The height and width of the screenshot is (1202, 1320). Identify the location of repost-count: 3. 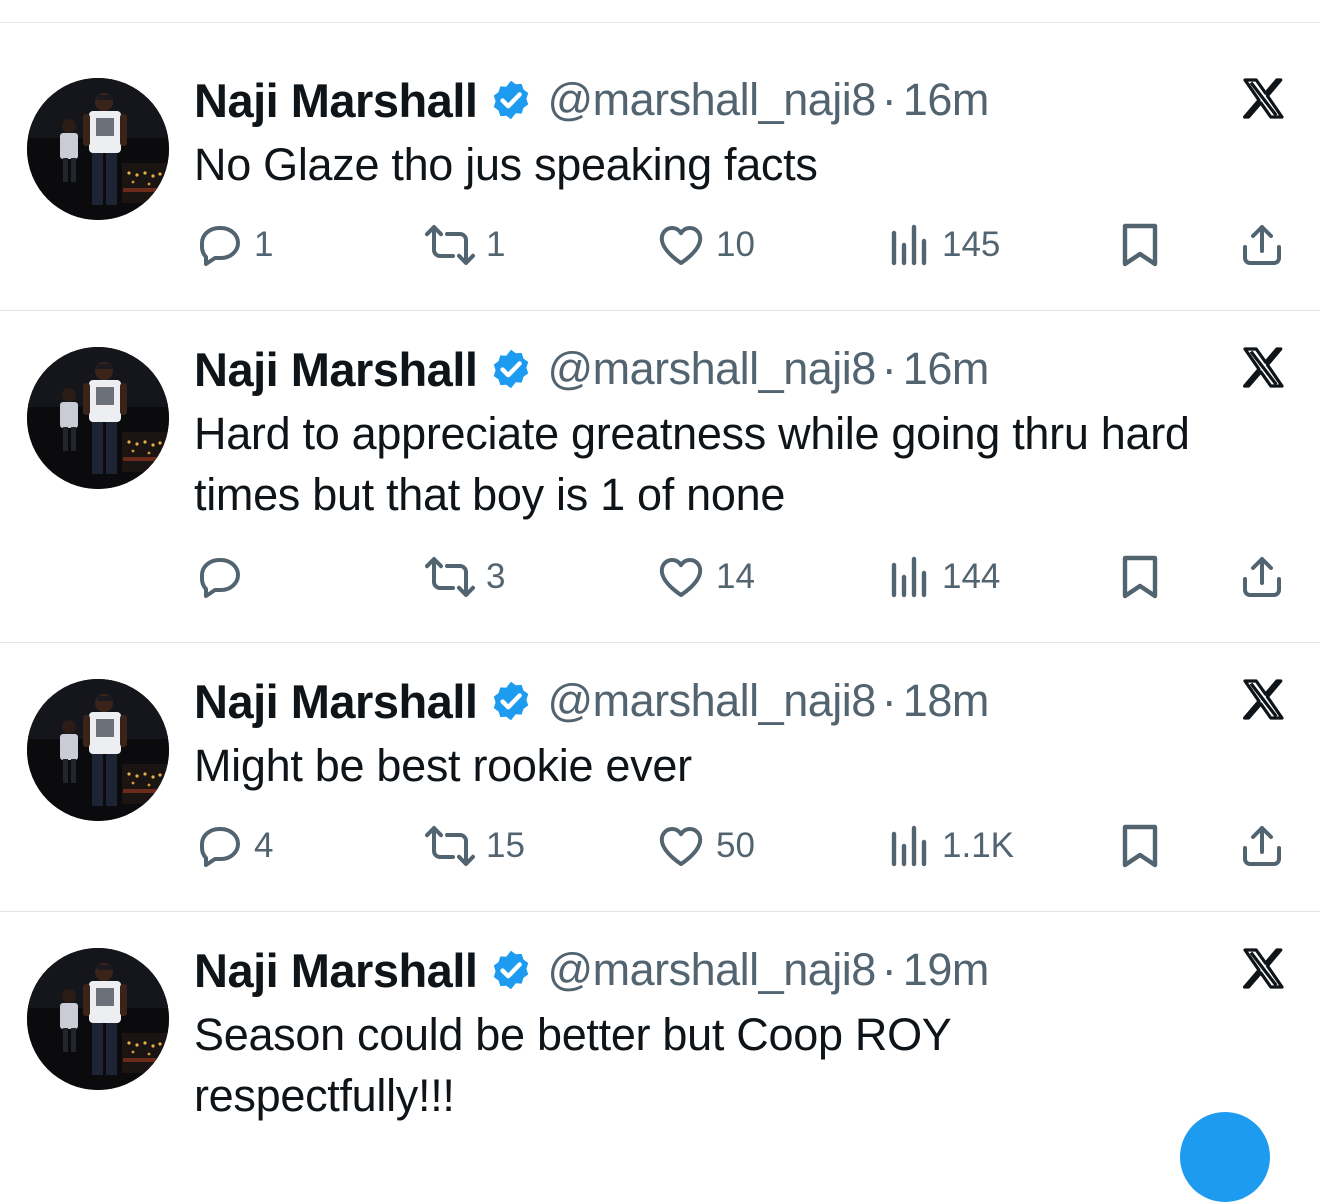
(496, 576).